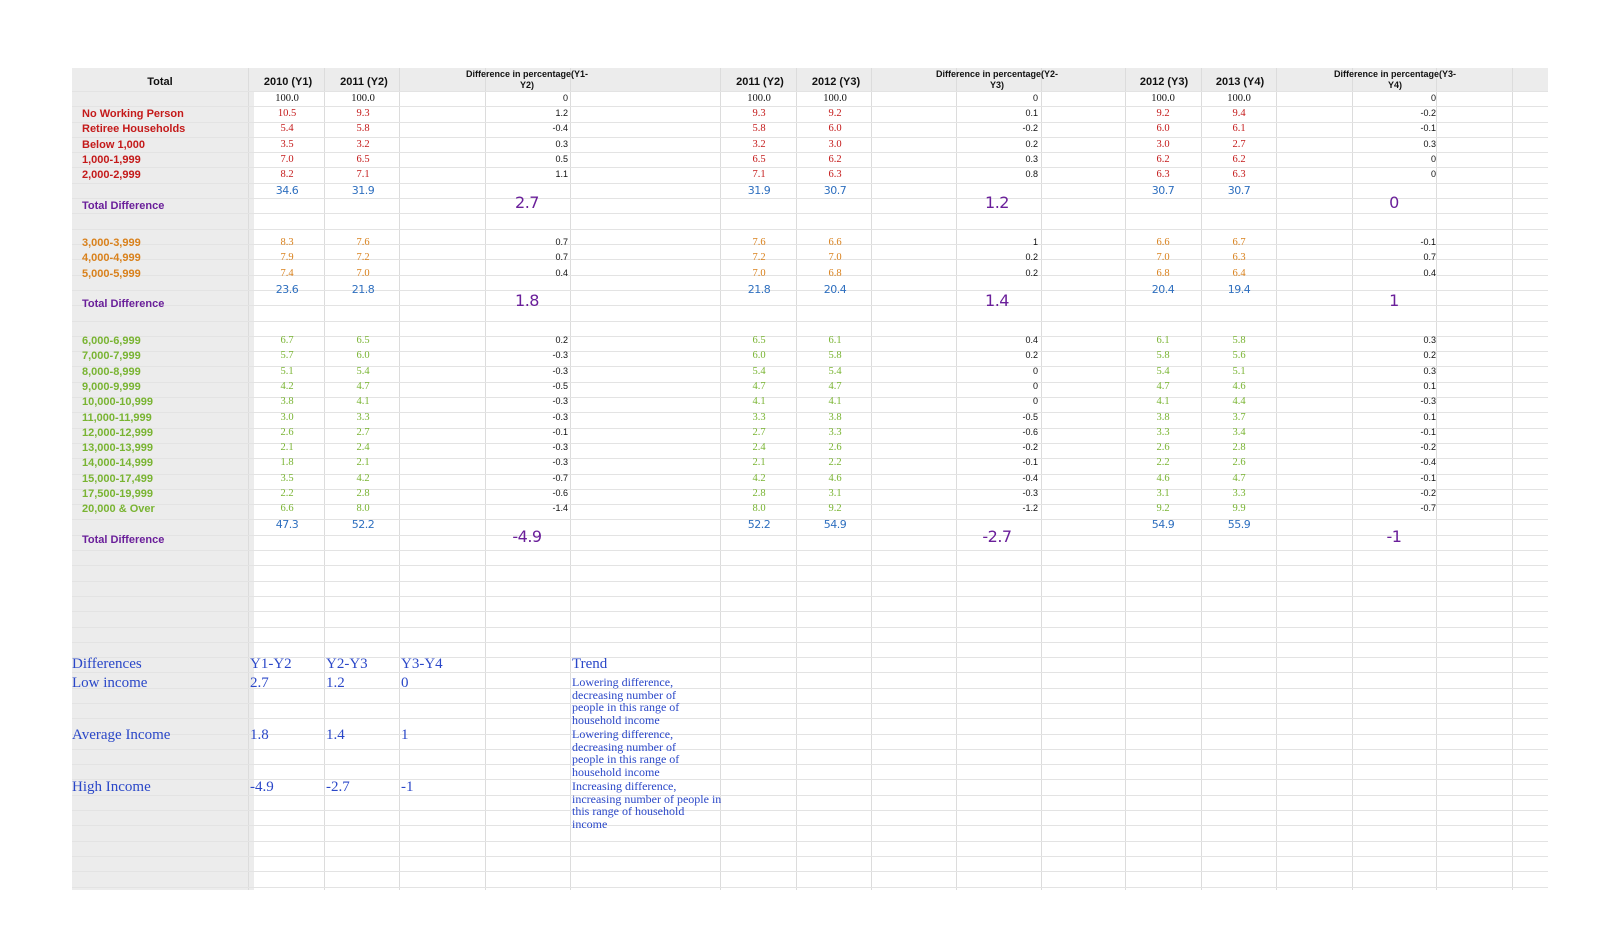  What do you see at coordinates (1394, 386) in the screenshot?
I see `difference-cell: 0.1` at bounding box center [1394, 386].